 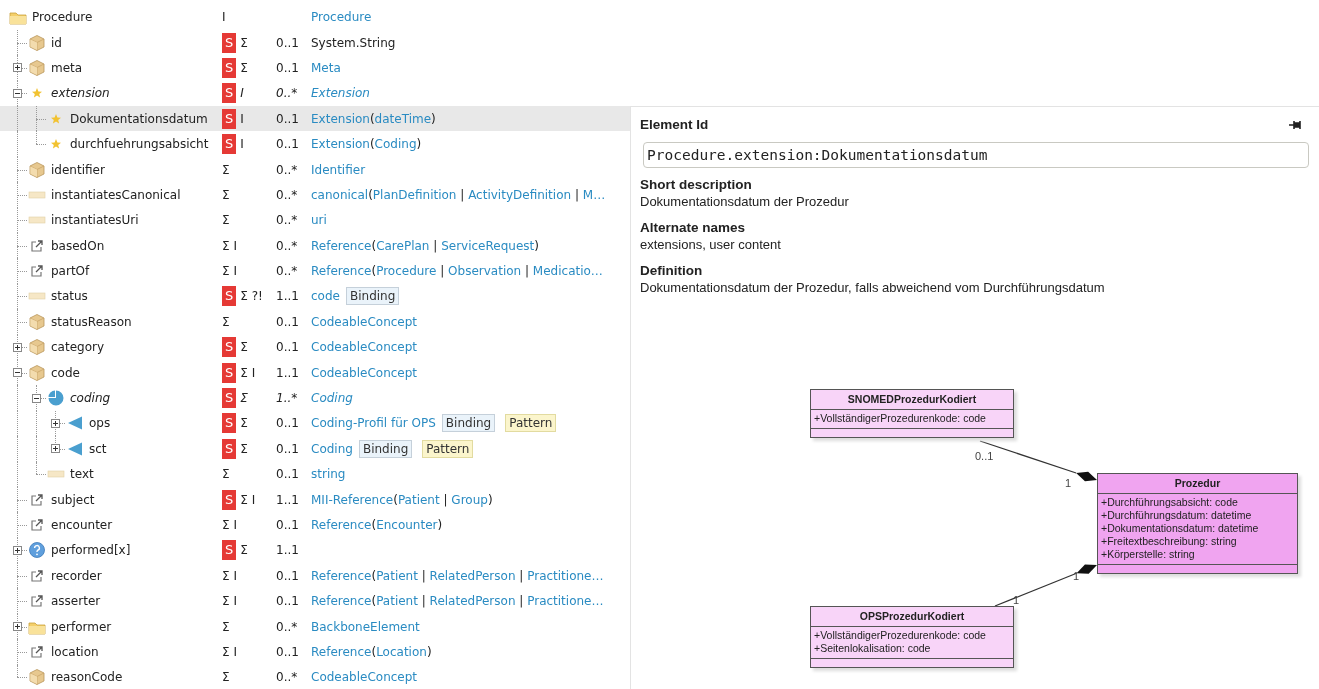 I want to click on tree-row: sct S Σ 0..1 Coding Binding Pattern, so click(x=315, y=449).